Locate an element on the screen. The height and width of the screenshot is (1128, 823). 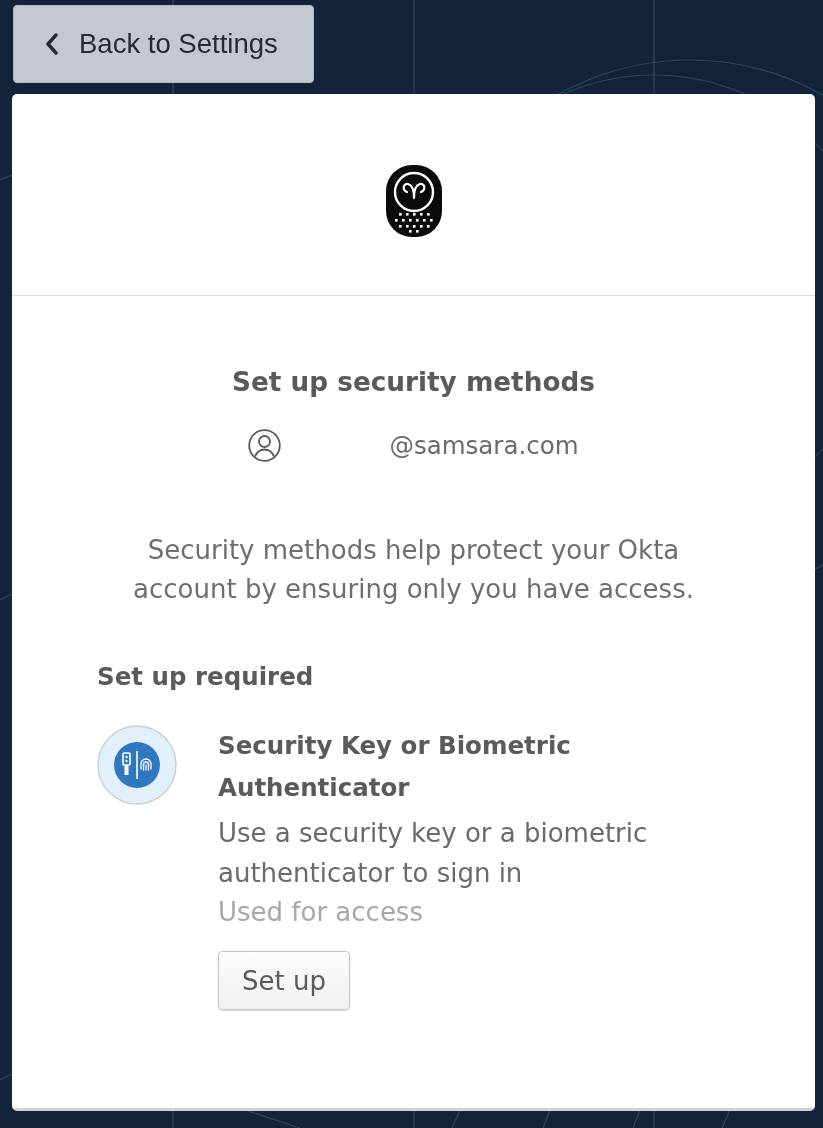
user-email: @samsara.com is located at coordinates (484, 445).